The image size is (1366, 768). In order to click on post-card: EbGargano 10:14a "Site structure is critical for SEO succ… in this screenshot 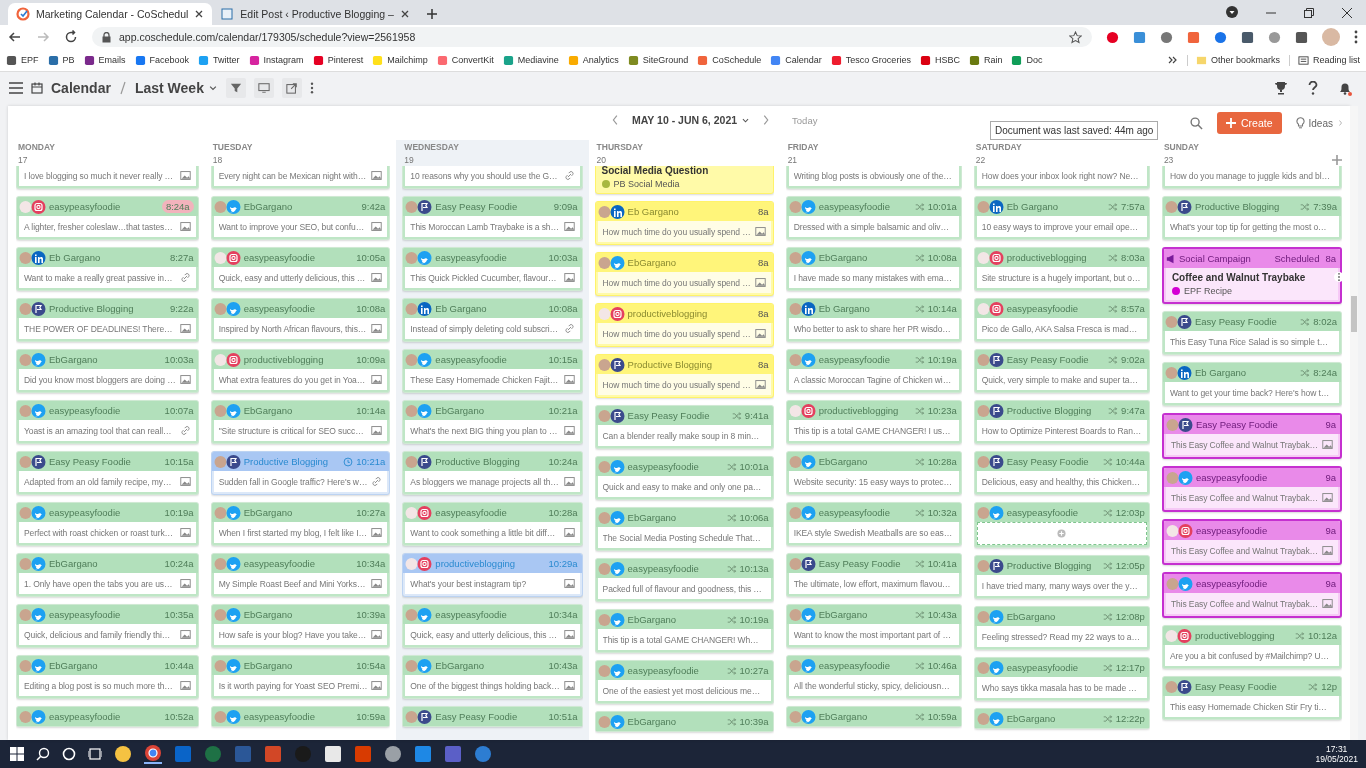, I will do `click(300, 422)`.